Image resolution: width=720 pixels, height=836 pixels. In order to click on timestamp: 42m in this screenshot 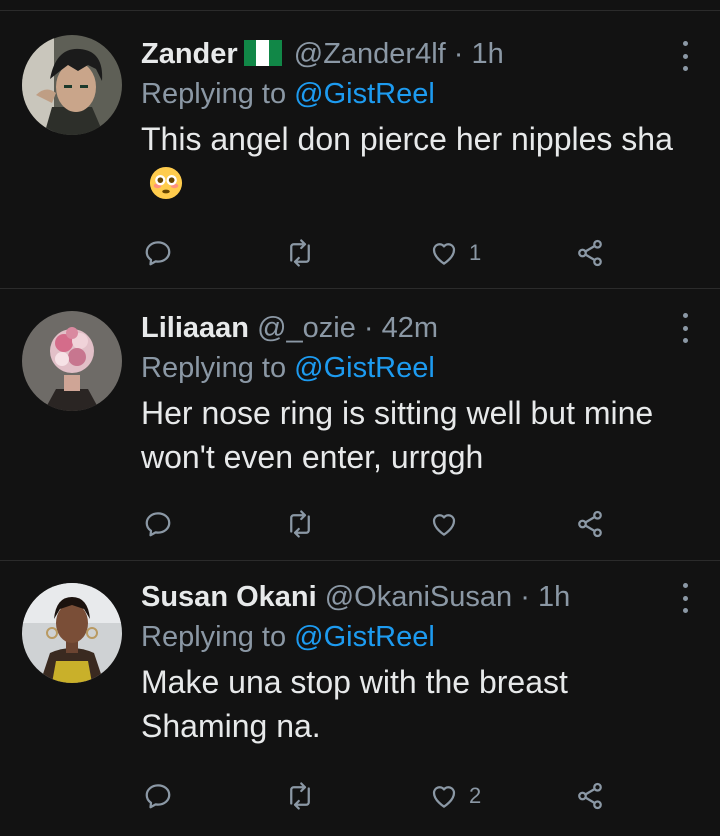, I will do `click(410, 328)`.